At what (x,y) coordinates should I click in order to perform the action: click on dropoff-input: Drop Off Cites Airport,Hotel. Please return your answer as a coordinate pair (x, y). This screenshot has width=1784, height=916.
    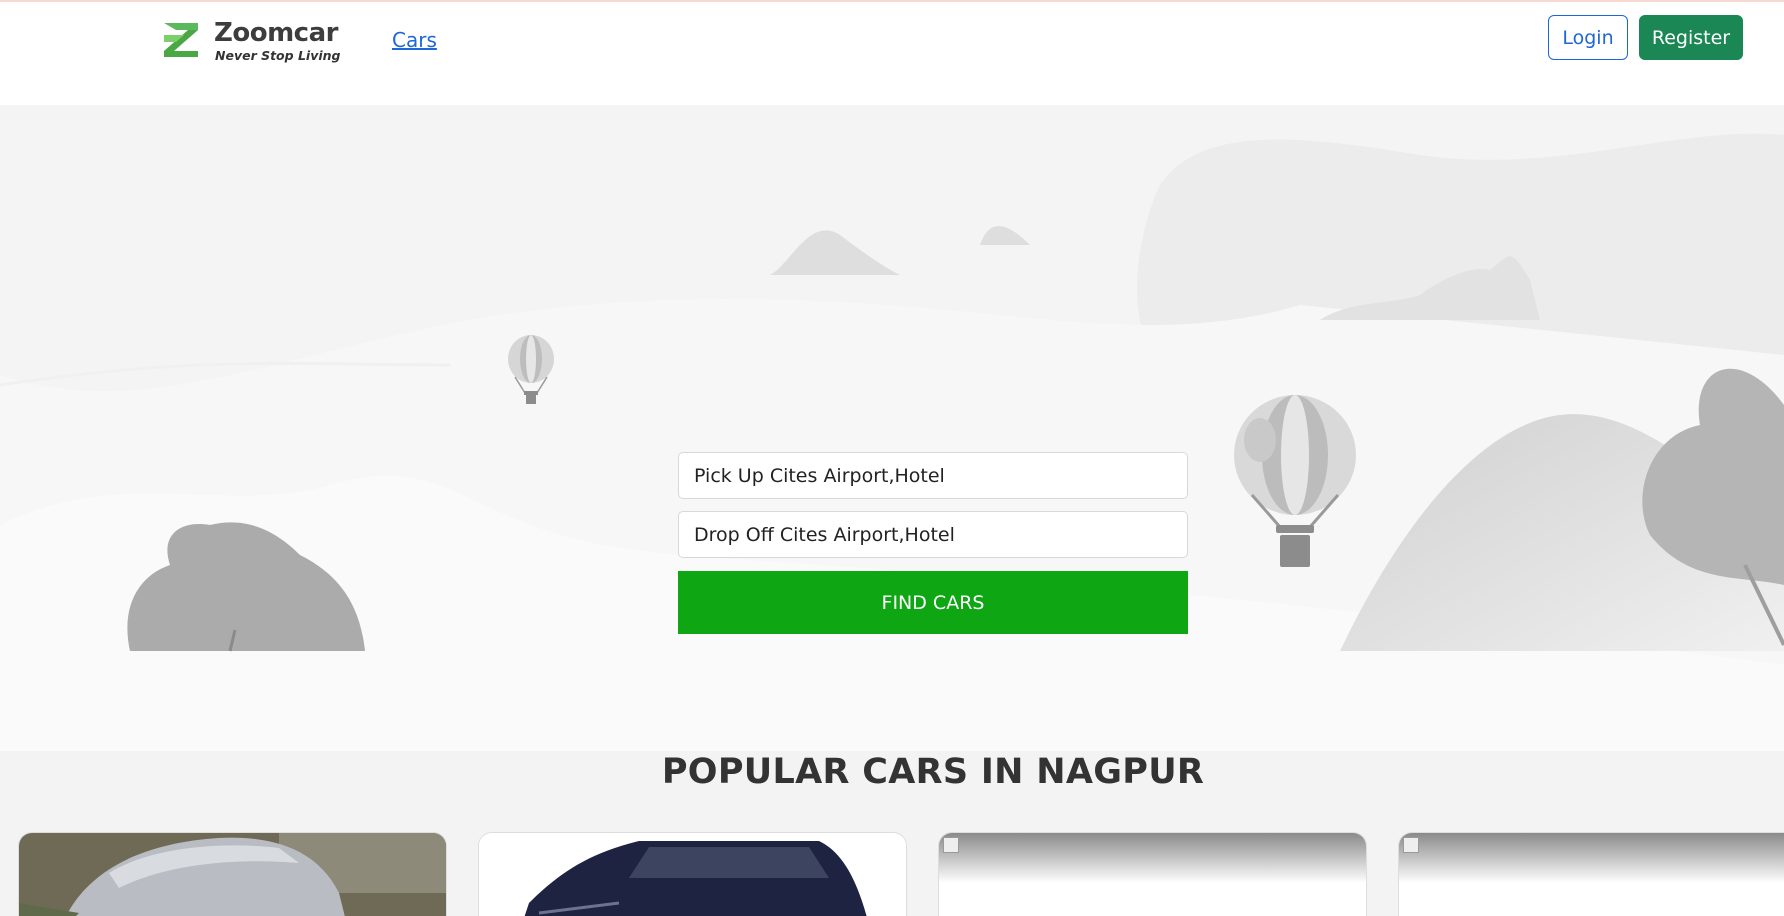
    Looking at the image, I should click on (933, 534).